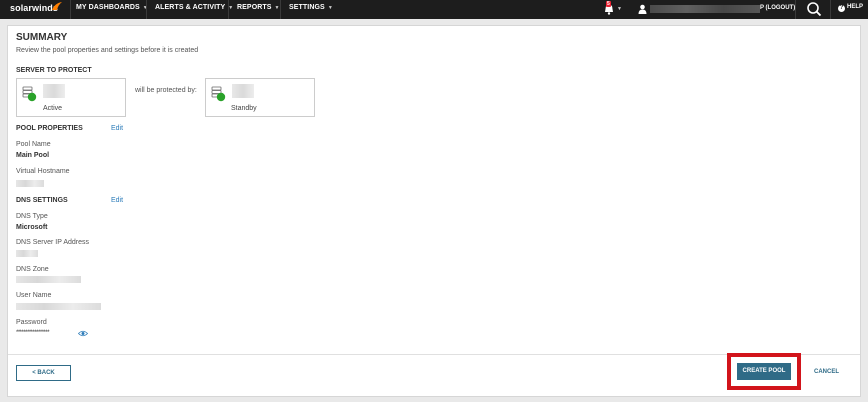  I want to click on nav-my-dashboards: MY DASHBOARDS▼, so click(112, 7).